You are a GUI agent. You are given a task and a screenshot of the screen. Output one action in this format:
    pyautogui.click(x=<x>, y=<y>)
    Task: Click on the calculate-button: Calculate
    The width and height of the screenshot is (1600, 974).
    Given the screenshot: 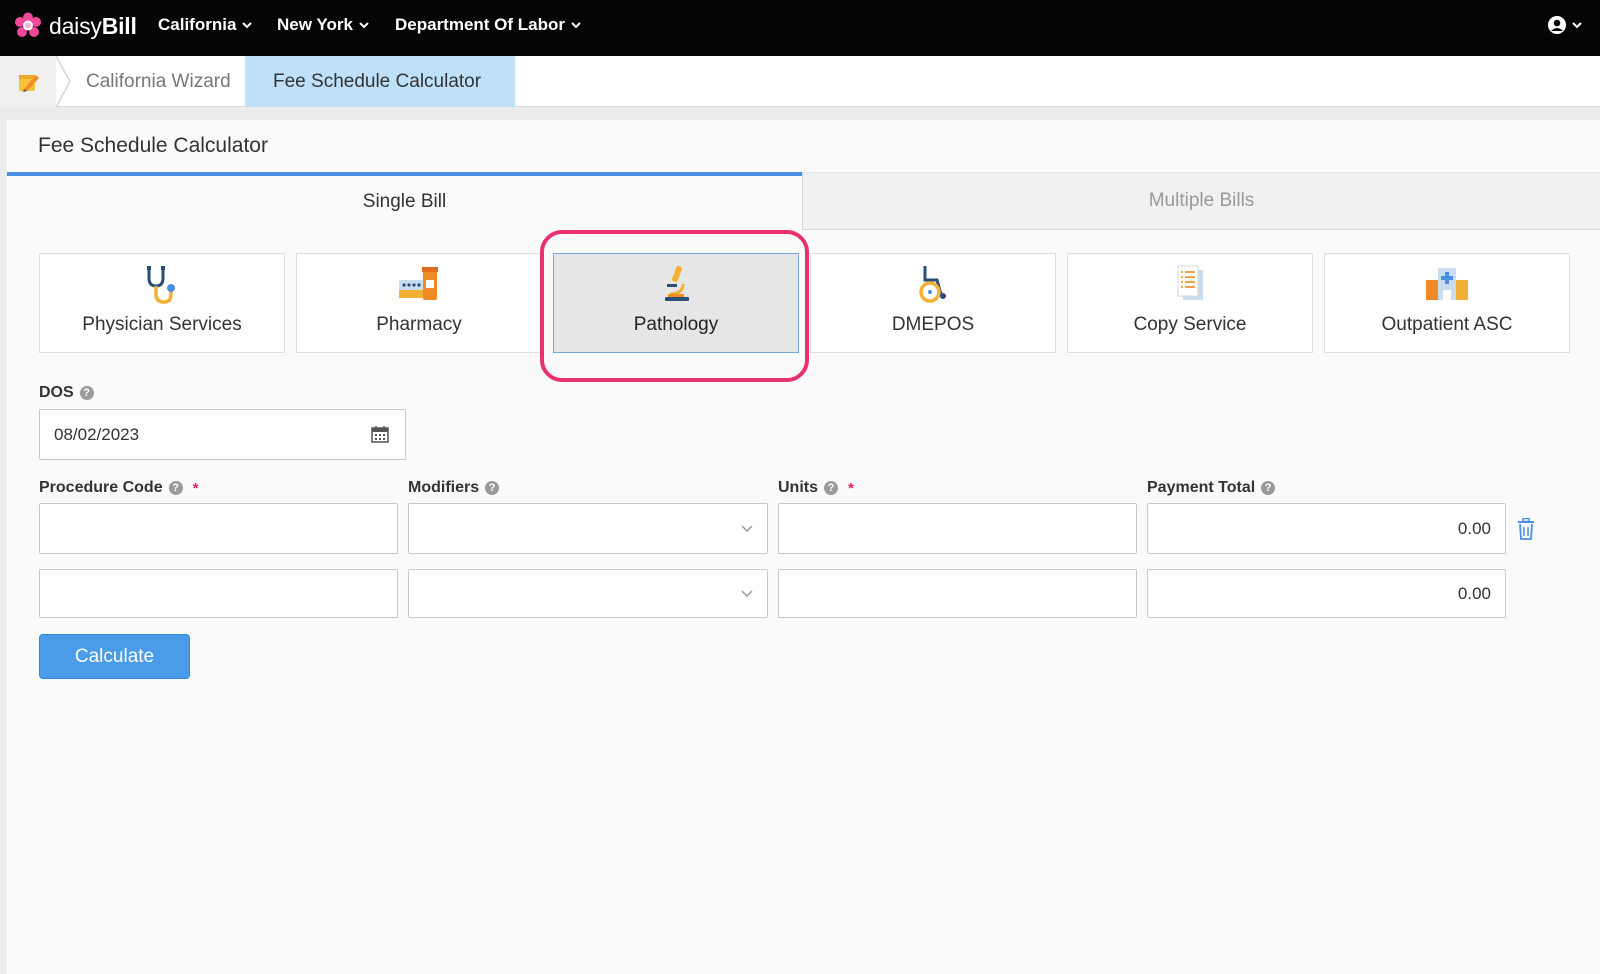 What is the action you would take?
    pyautogui.click(x=114, y=656)
    